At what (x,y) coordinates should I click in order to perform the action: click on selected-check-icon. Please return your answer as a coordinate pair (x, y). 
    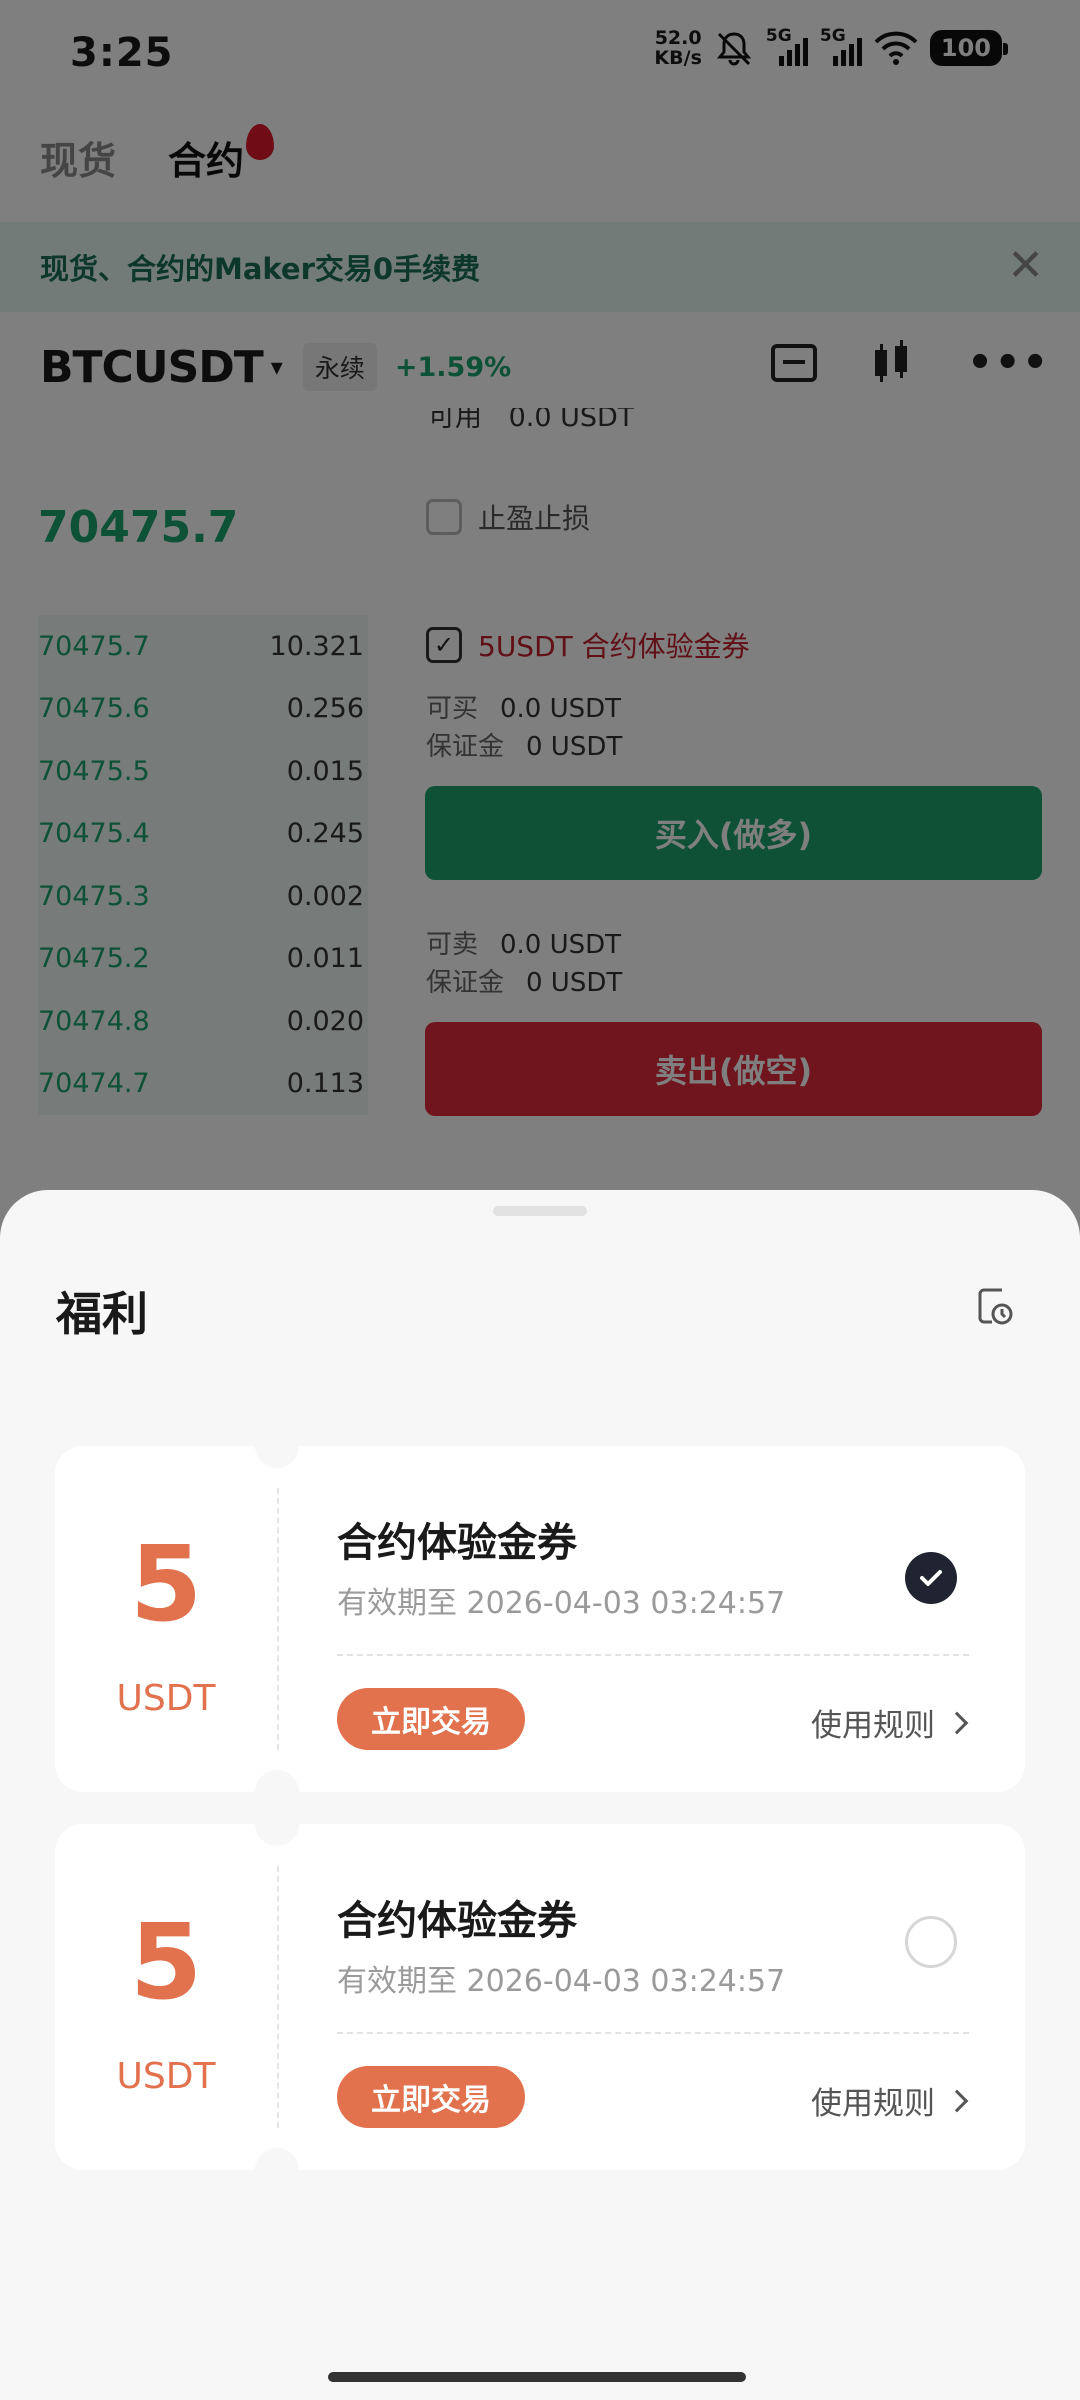
    Looking at the image, I should click on (931, 1578).